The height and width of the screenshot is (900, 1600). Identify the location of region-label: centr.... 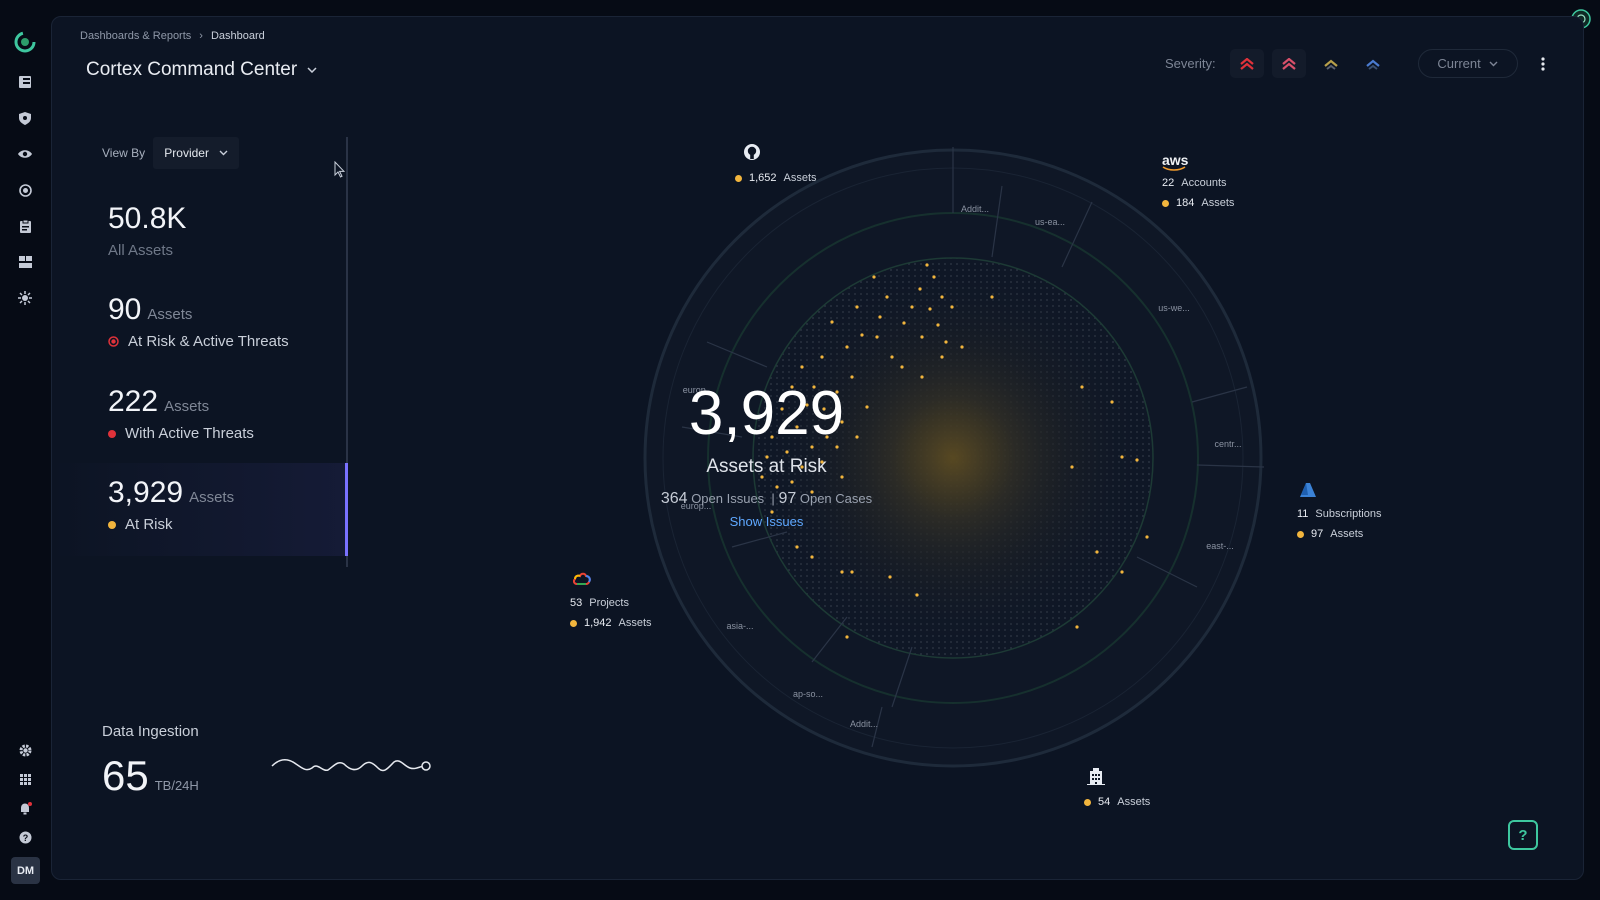
(1227, 444).